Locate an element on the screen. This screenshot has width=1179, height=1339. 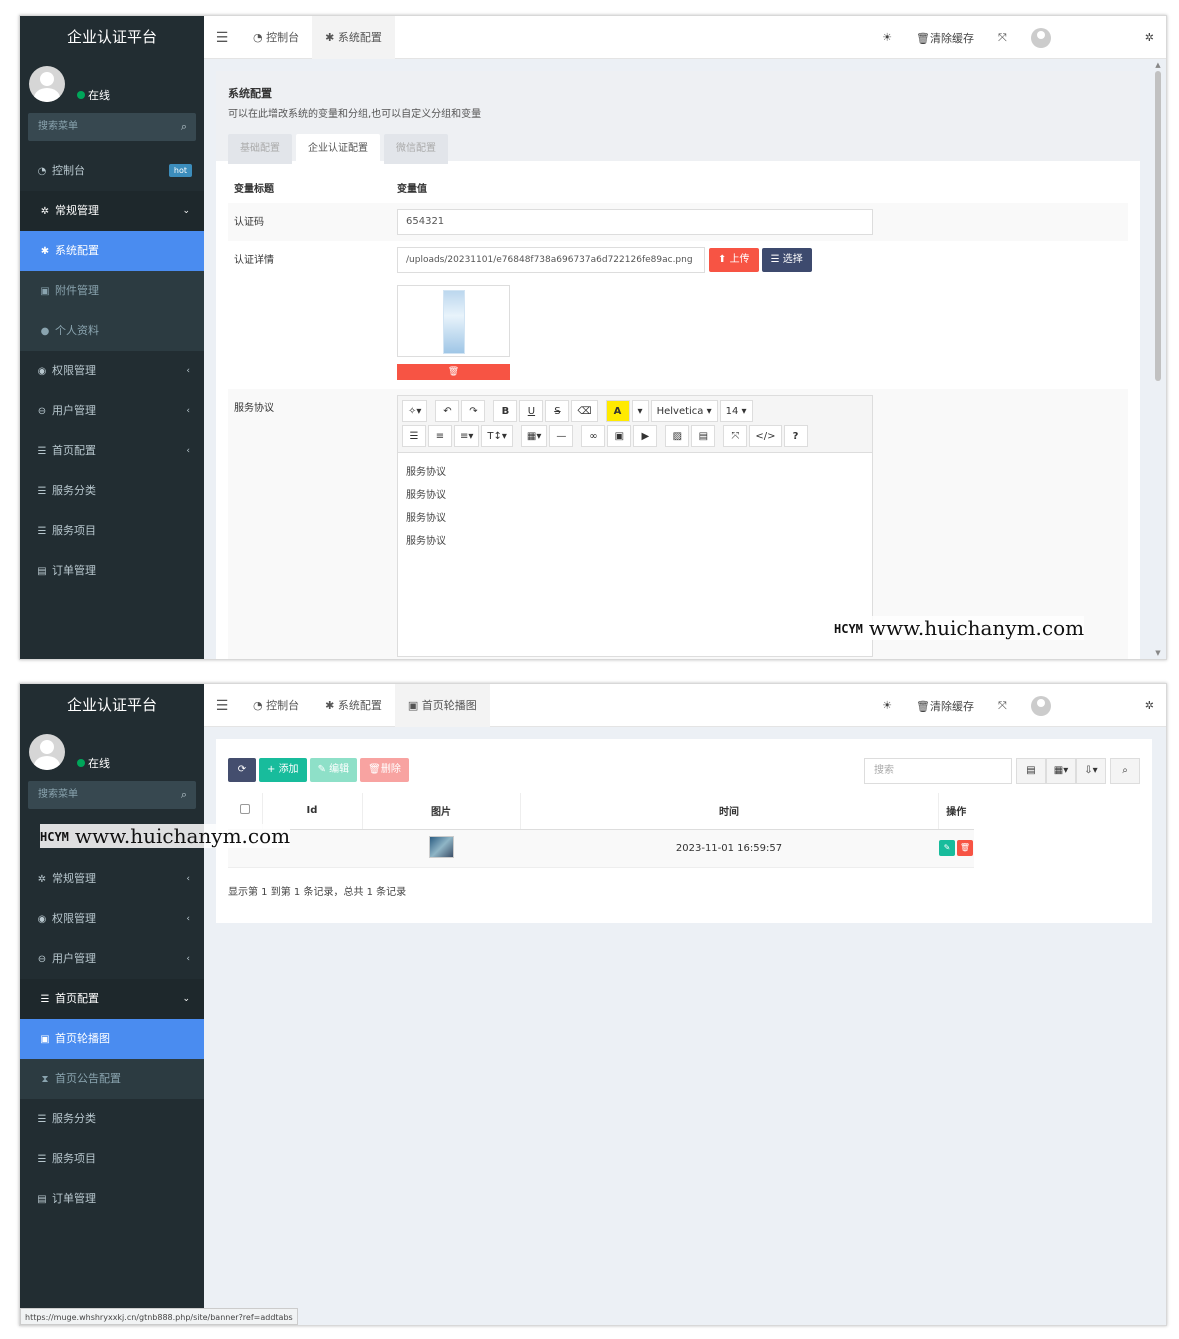
ordered-list-icon: ≡ is located at coordinates (440, 436).